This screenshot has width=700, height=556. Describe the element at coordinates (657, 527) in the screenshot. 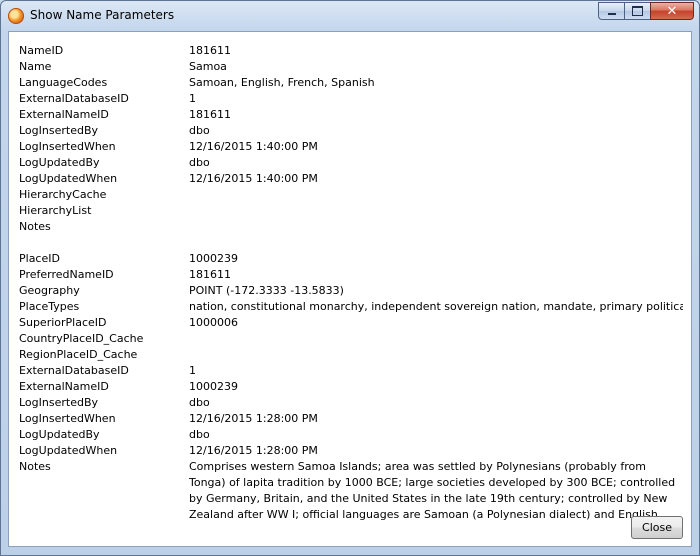

I see `close-button: Close` at that location.